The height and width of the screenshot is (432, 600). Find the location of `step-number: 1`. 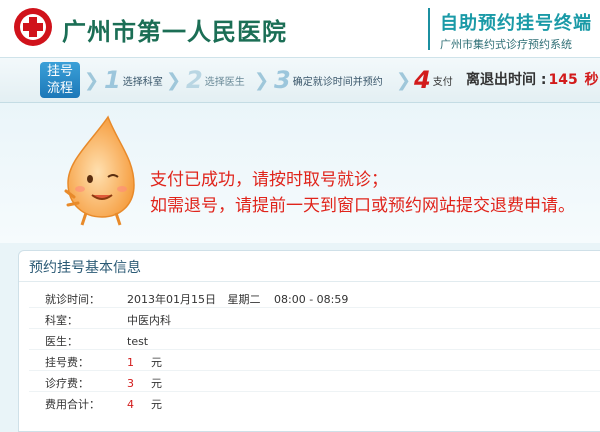

step-number: 1 is located at coordinates (112, 80).